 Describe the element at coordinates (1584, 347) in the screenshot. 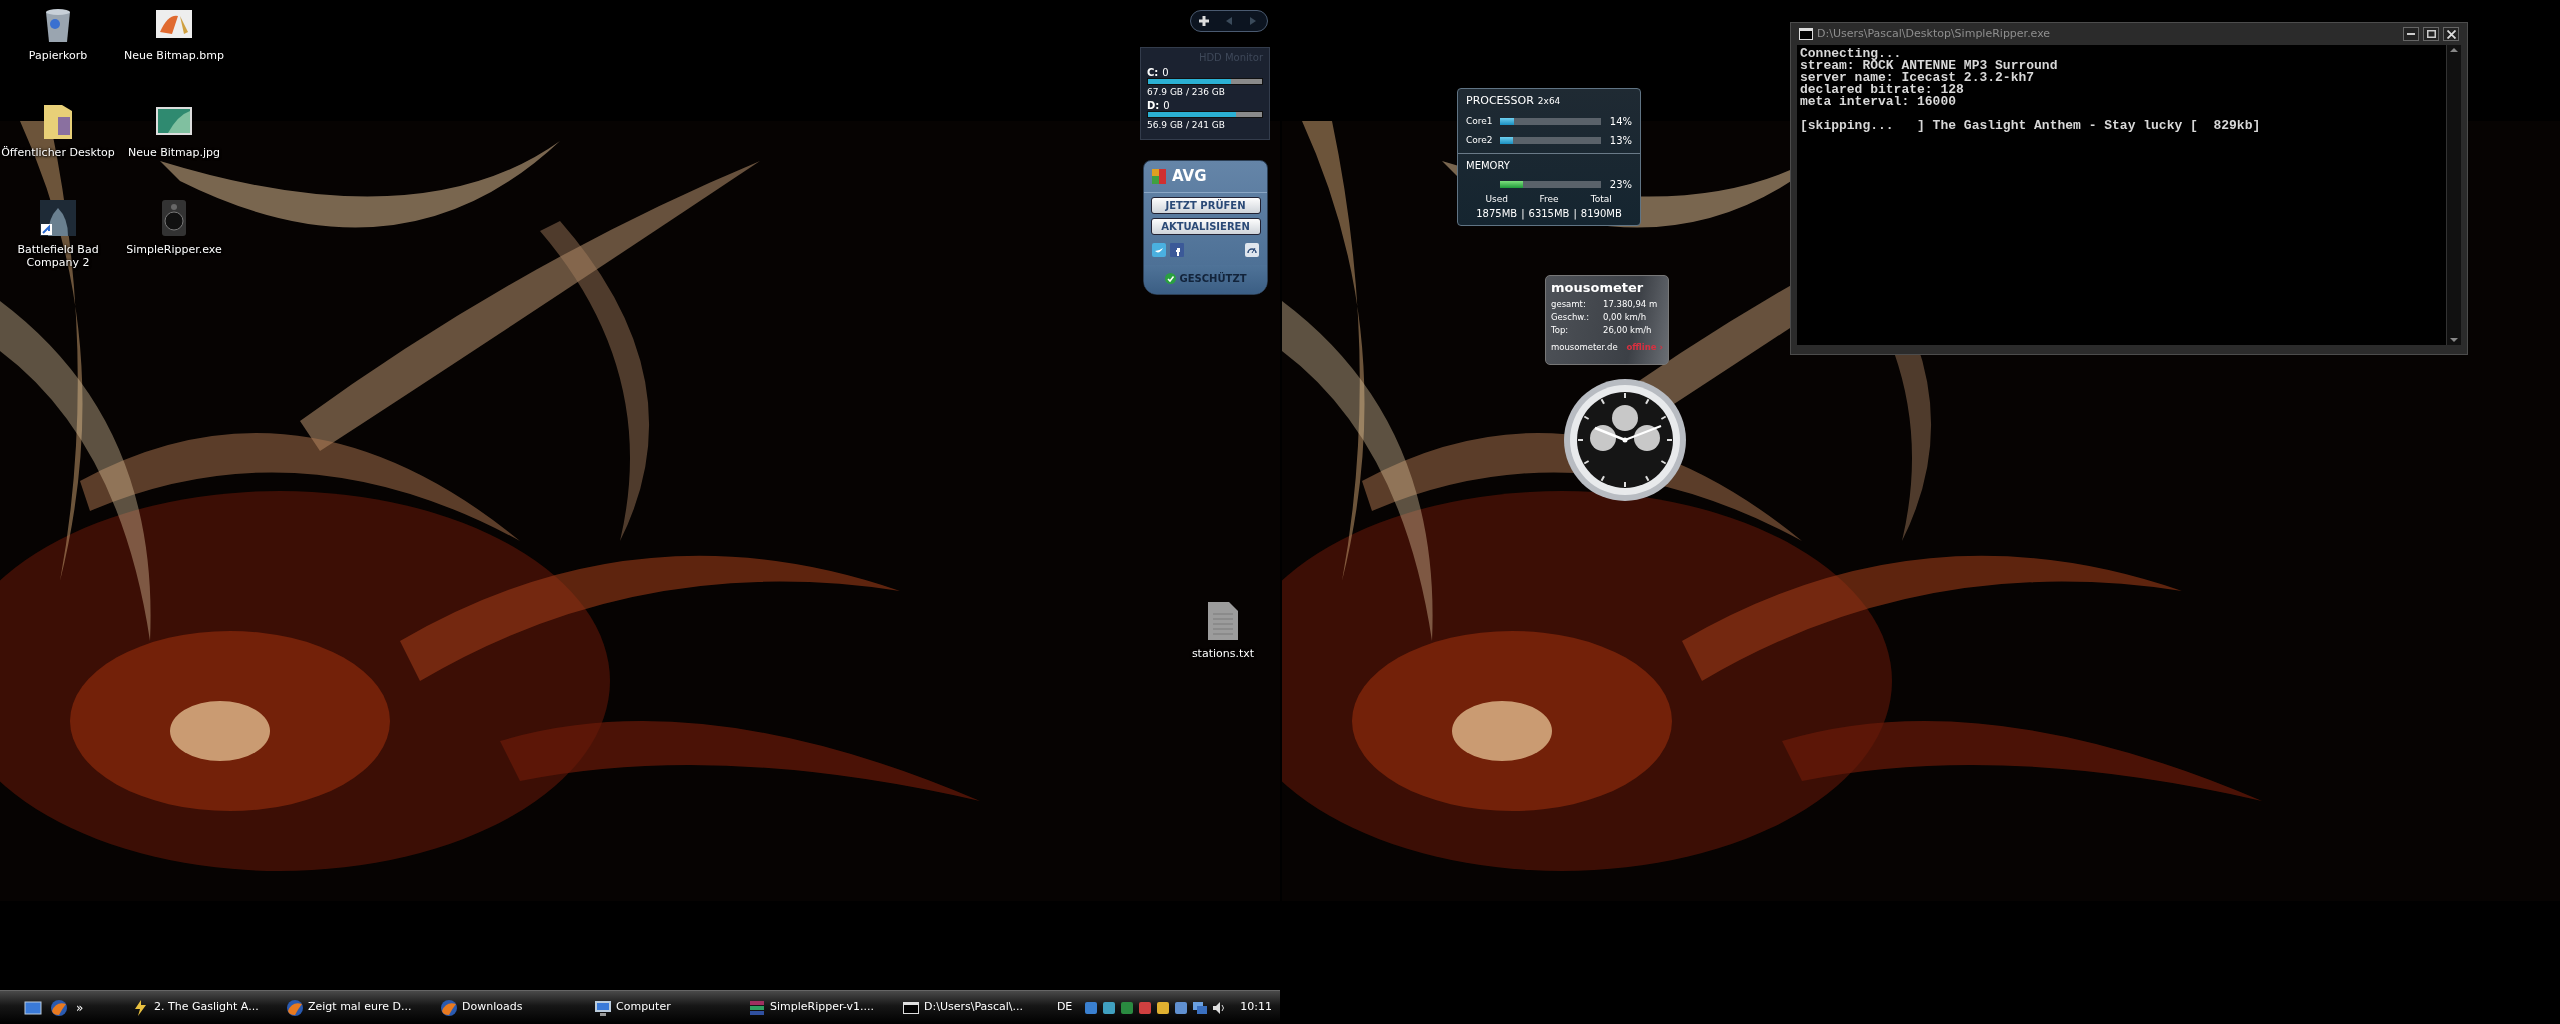

I see `website-link: mousometer.de` at that location.